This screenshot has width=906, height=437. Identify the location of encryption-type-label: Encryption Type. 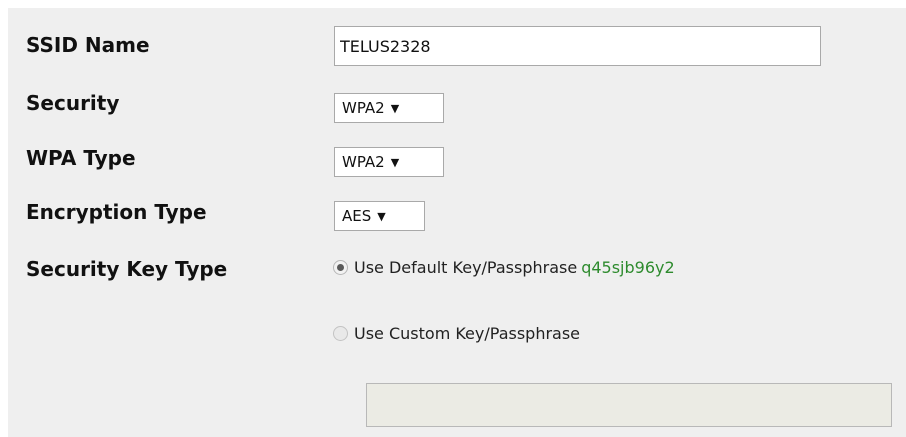
(116, 212).